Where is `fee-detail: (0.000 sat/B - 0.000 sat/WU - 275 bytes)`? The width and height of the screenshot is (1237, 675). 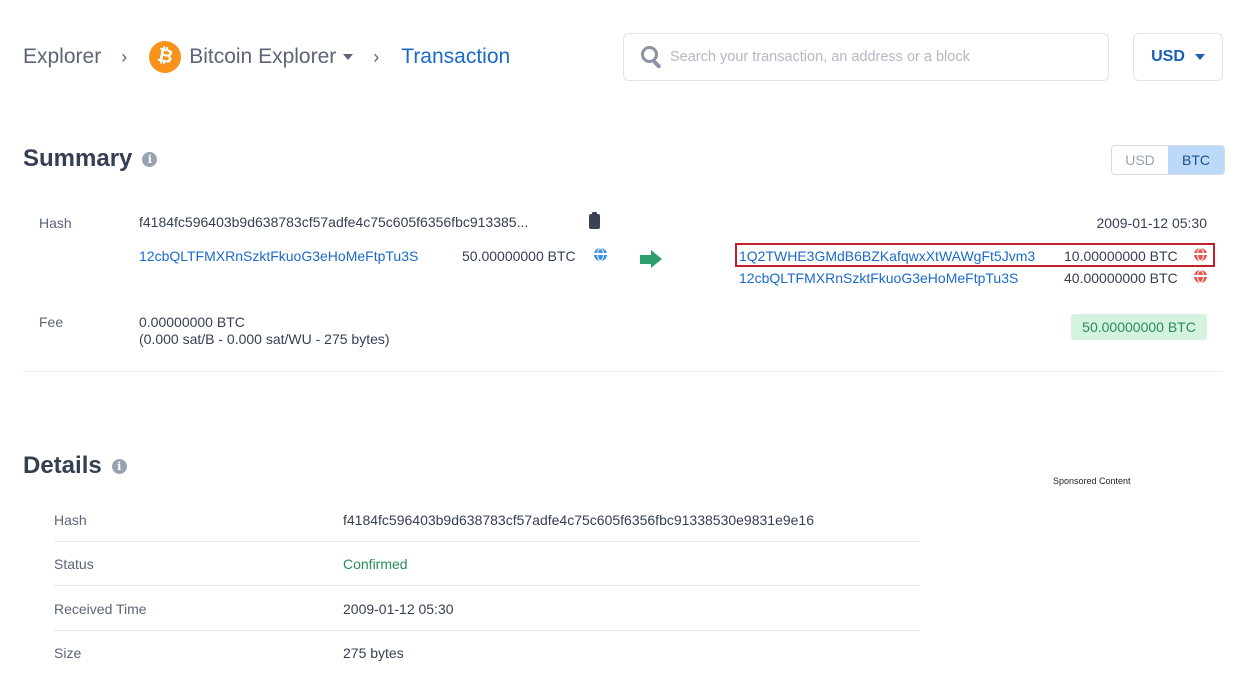 fee-detail: (0.000 sat/B - 0.000 sat/WU - 275 bytes) is located at coordinates (264, 339).